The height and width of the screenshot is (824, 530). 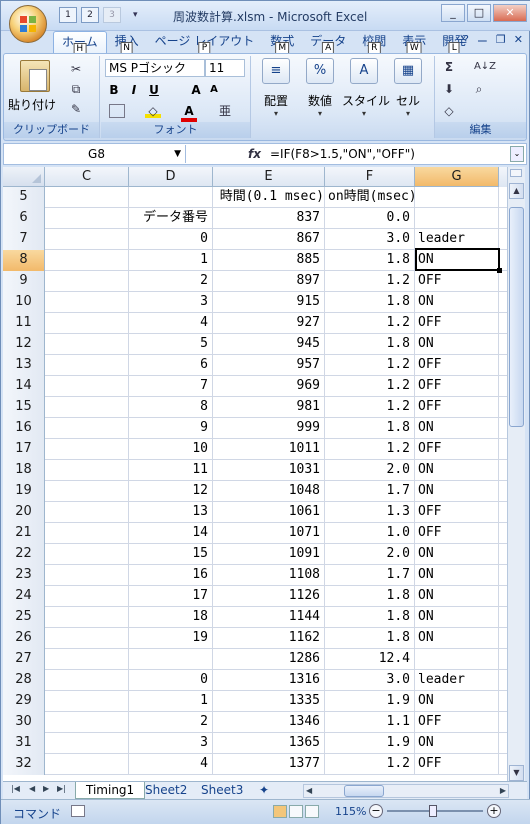 I want to click on vertical-scrollbar: ▲ ▼, so click(x=516, y=474).